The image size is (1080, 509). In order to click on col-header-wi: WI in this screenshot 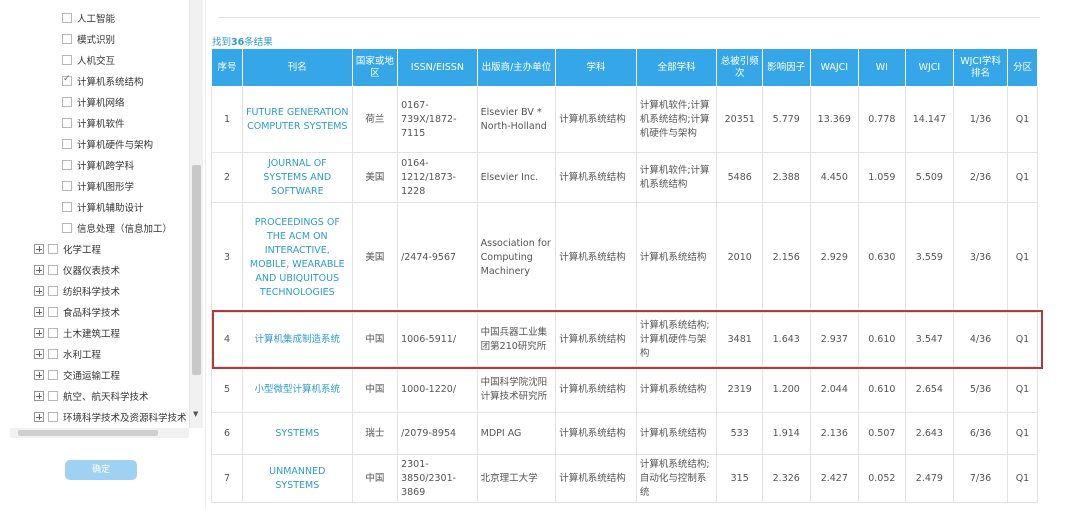, I will do `click(882, 67)`.